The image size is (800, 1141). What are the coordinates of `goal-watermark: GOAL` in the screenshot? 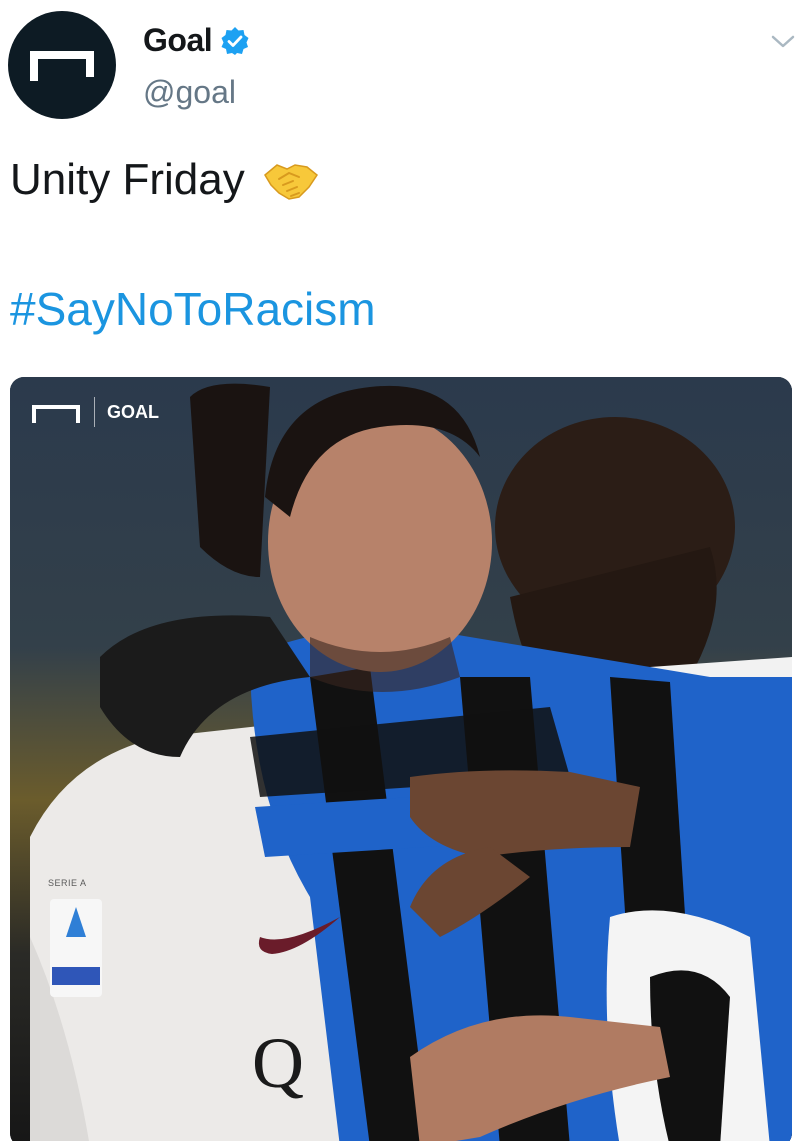 It's located at (94, 412).